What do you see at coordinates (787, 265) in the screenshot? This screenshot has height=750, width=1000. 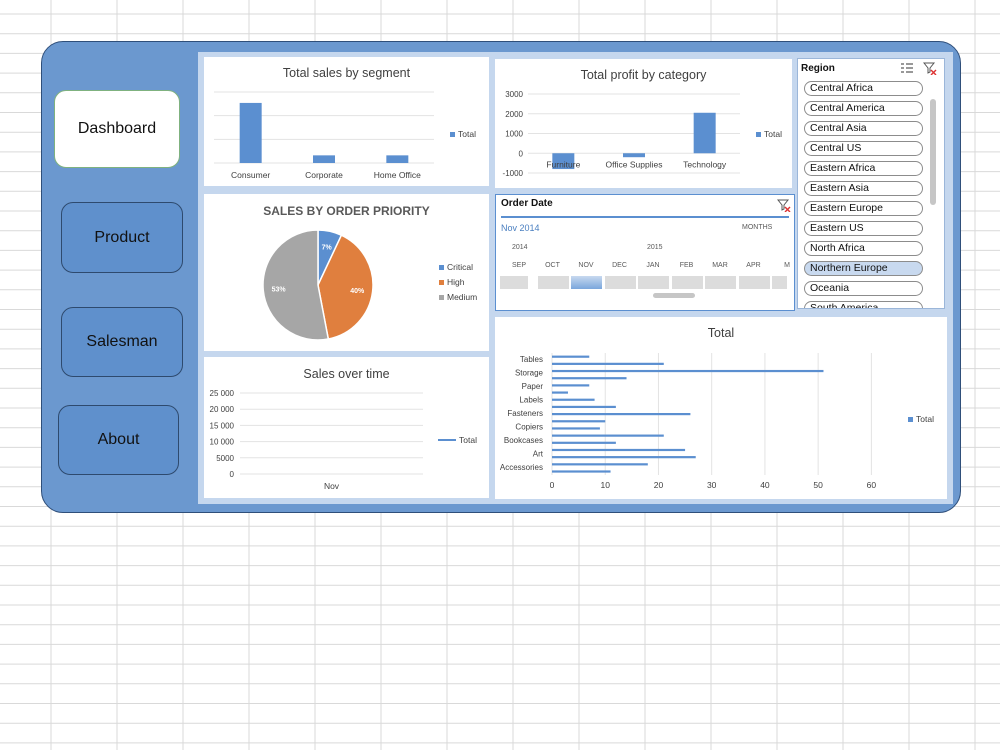 I see `timeline-month-label: M` at bounding box center [787, 265].